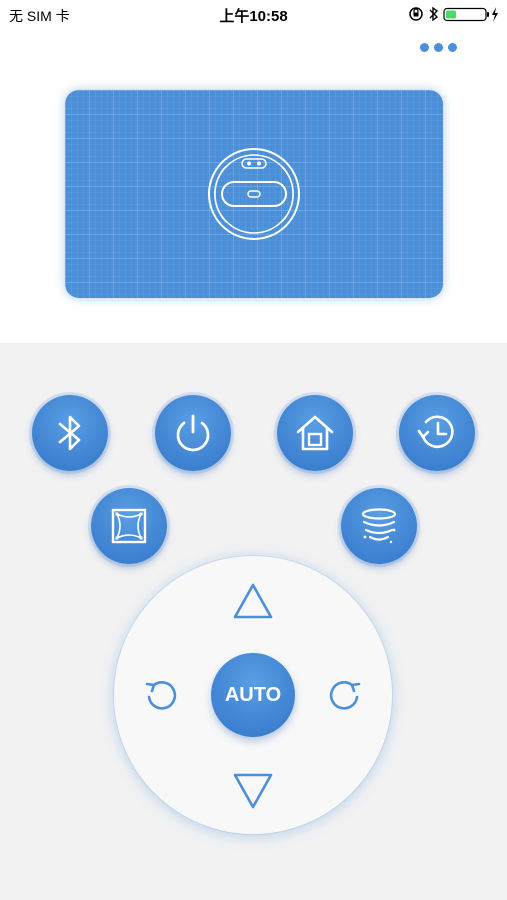  Describe the element at coordinates (253, 14) in the screenshot. I see `status-bar: 无 SIM 卡 上午10:58` at that location.